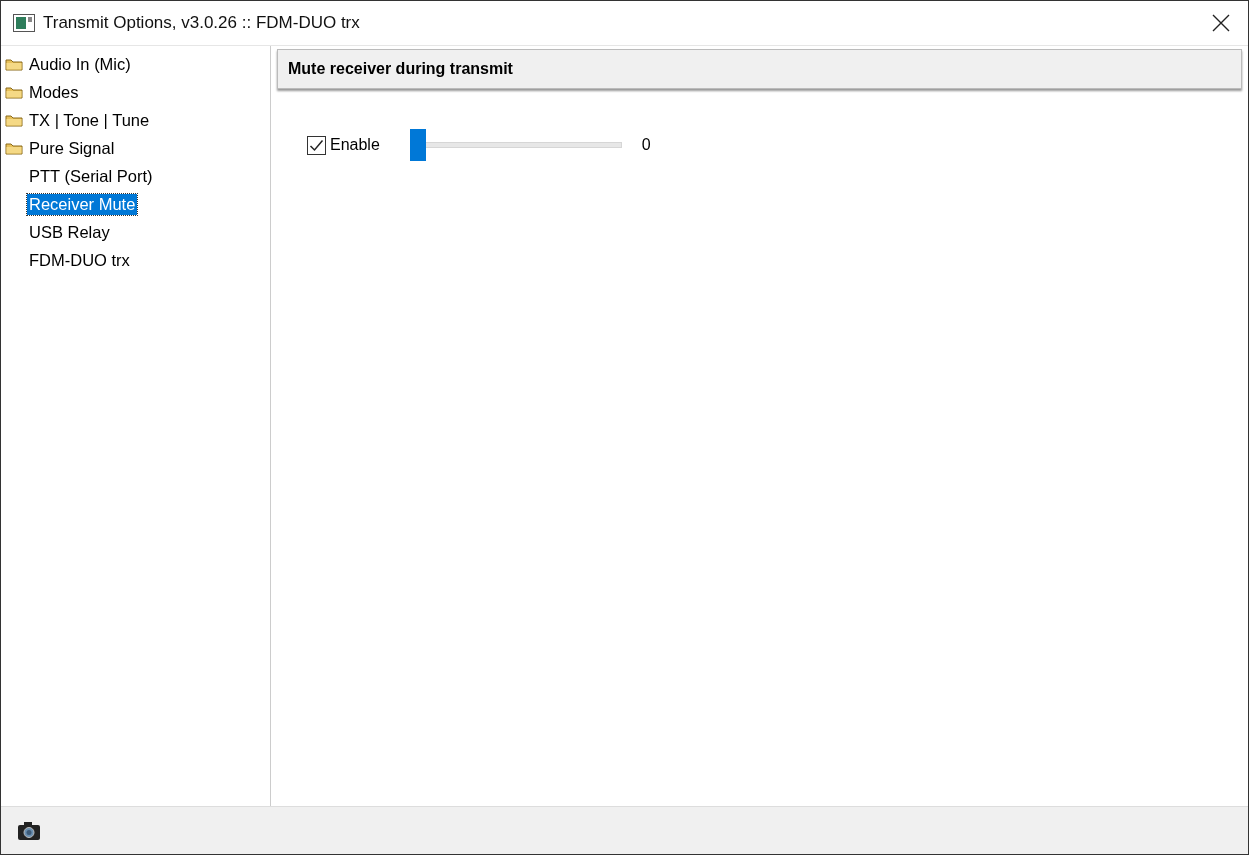 The image size is (1249, 855). I want to click on tree-item: USB Relay, so click(69, 232).